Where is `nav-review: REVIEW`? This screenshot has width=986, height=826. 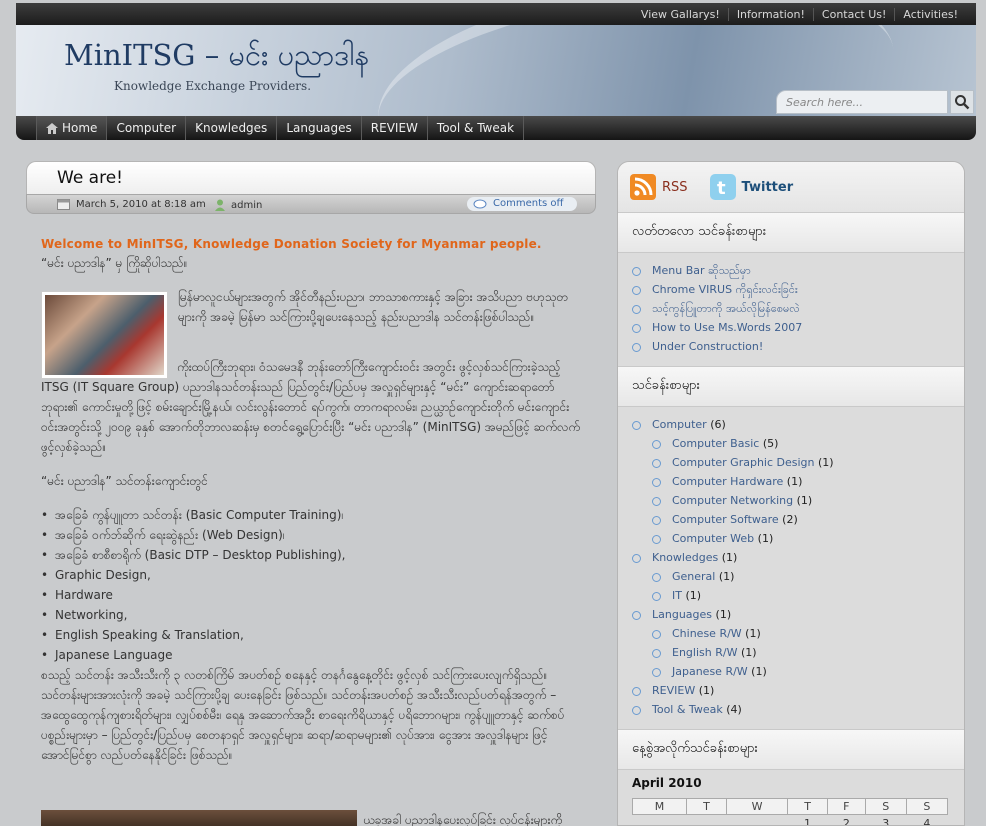 nav-review: REVIEW is located at coordinates (395, 128).